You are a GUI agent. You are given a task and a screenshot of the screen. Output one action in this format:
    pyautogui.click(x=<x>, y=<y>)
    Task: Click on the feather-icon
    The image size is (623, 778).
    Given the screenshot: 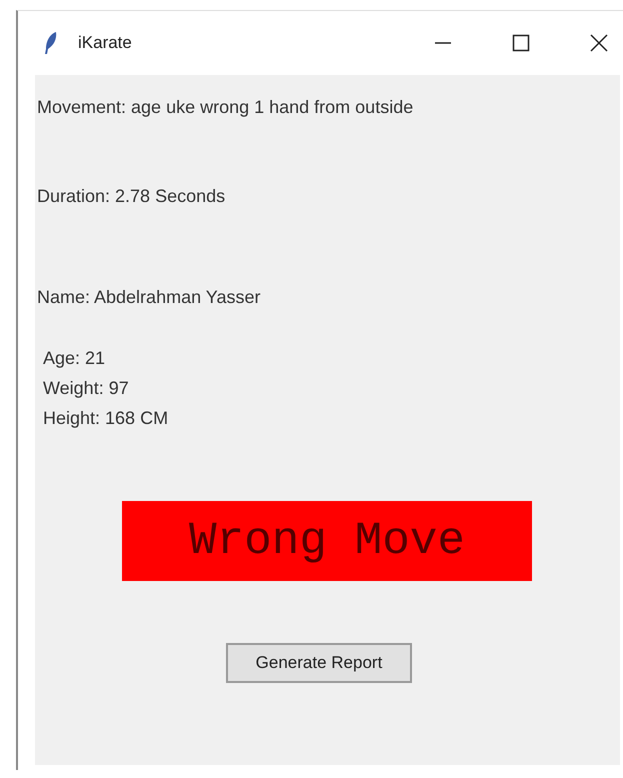 What is the action you would take?
    pyautogui.click(x=51, y=43)
    